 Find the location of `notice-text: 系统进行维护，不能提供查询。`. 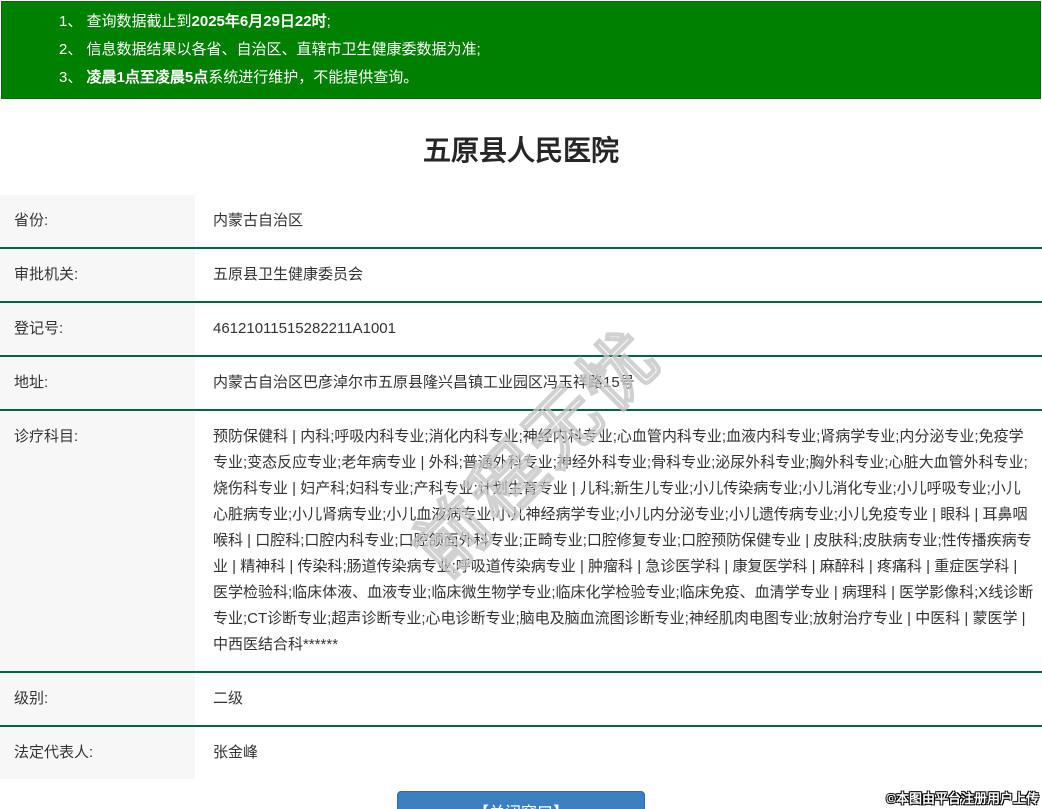

notice-text: 系统进行维护，不能提供查询。 is located at coordinates (313, 77).